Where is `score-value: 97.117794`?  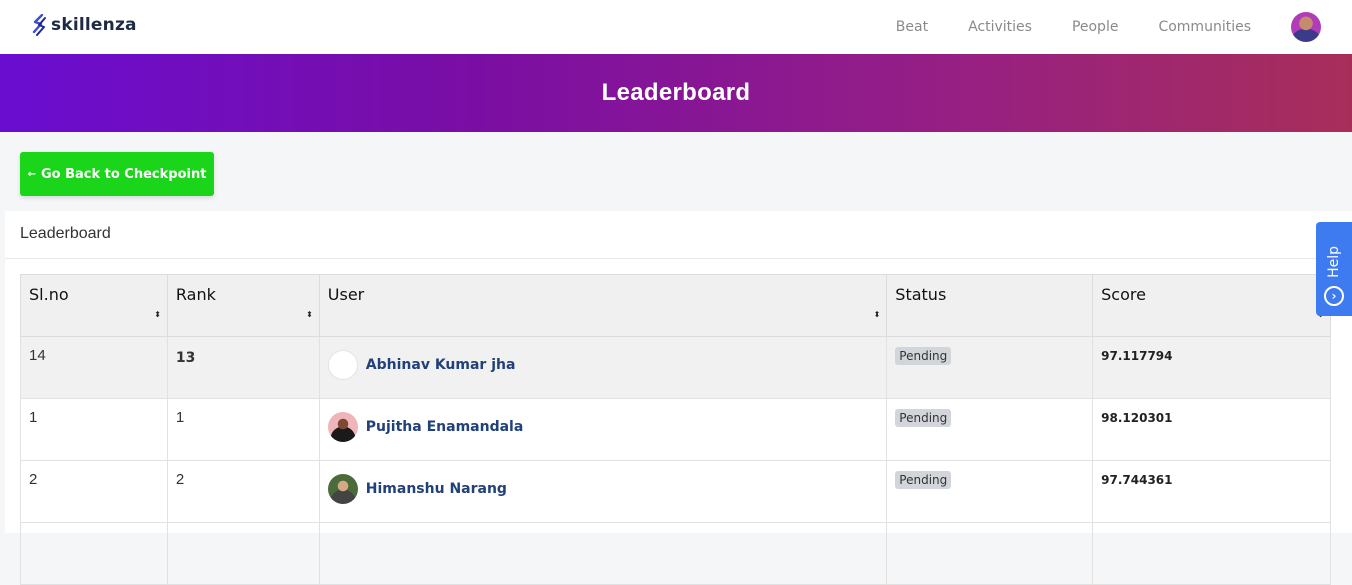
score-value: 97.117794 is located at coordinates (1137, 356).